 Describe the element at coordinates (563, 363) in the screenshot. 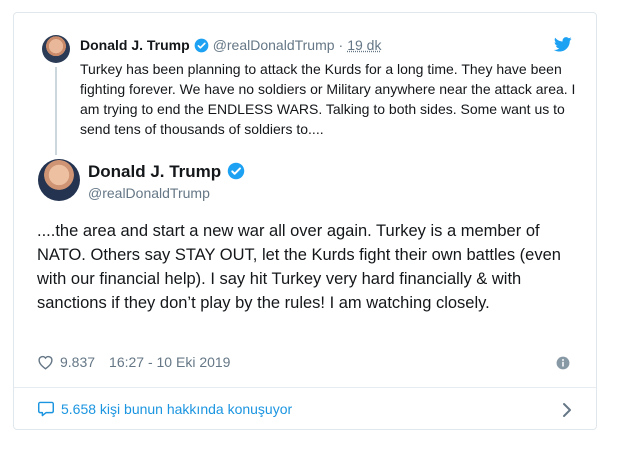

I see `info-icon` at that location.